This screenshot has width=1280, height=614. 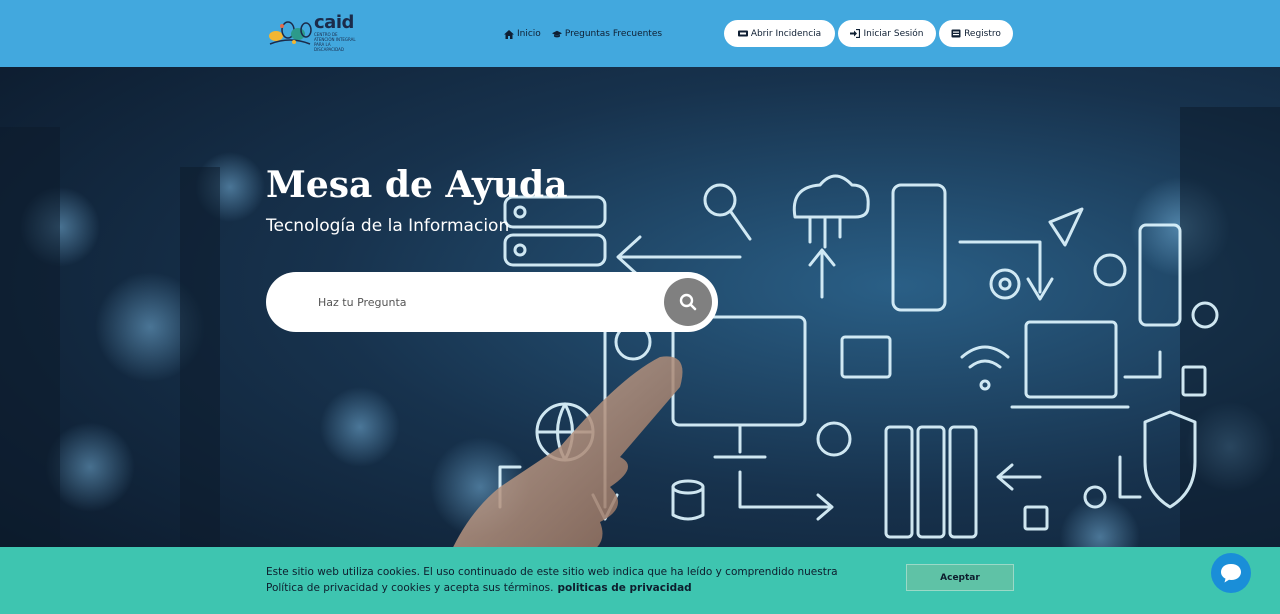 What do you see at coordinates (960, 577) in the screenshot?
I see `accept-cookies-button: Aceptar` at bounding box center [960, 577].